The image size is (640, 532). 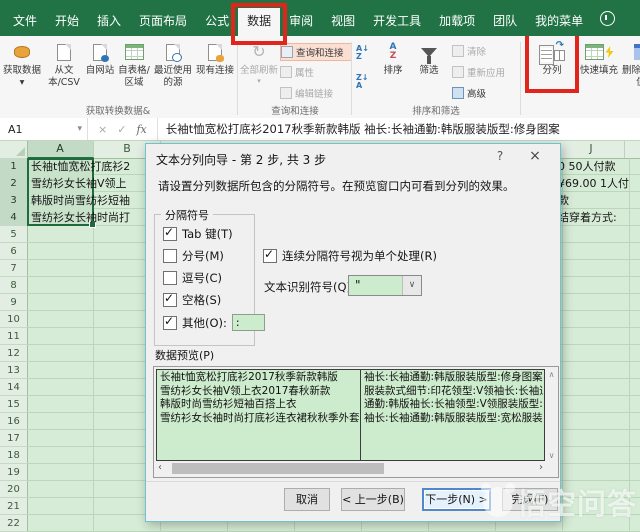 I want to click on preview-column-divider, so click(x=360, y=415).